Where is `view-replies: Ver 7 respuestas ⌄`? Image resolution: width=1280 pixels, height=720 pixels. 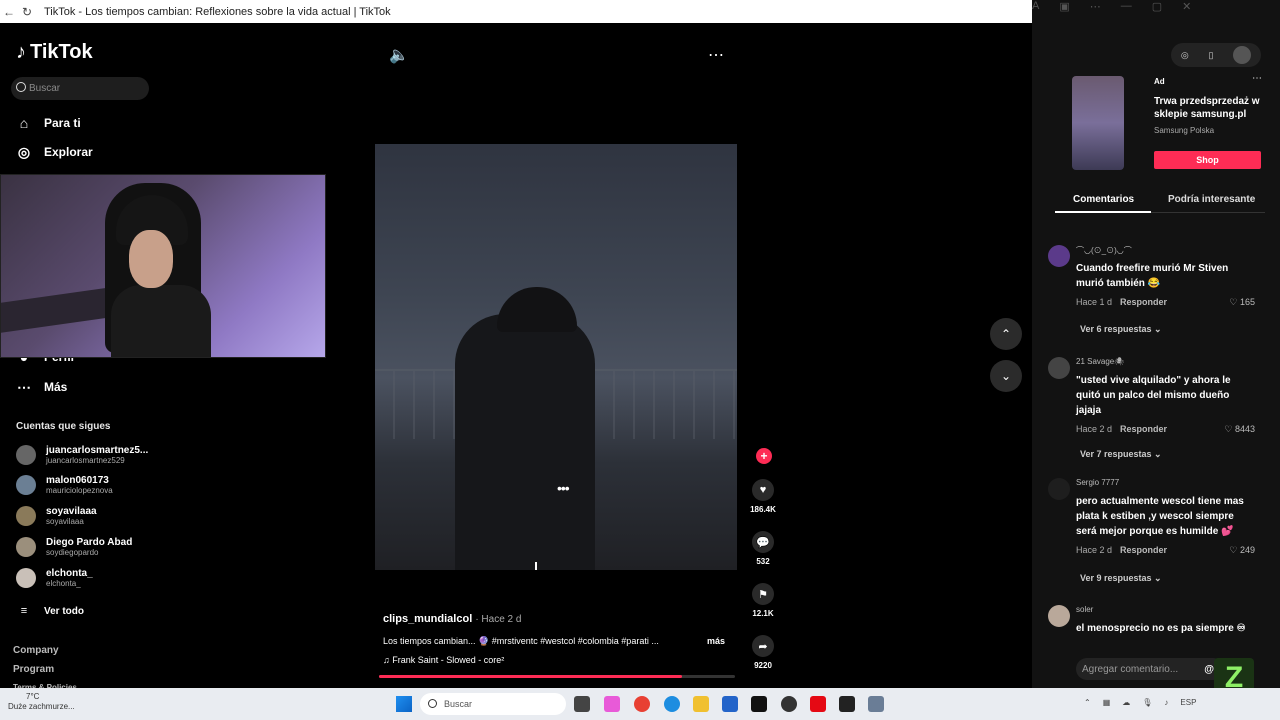 view-replies: Ver 7 respuestas ⌄ is located at coordinates (1121, 454).